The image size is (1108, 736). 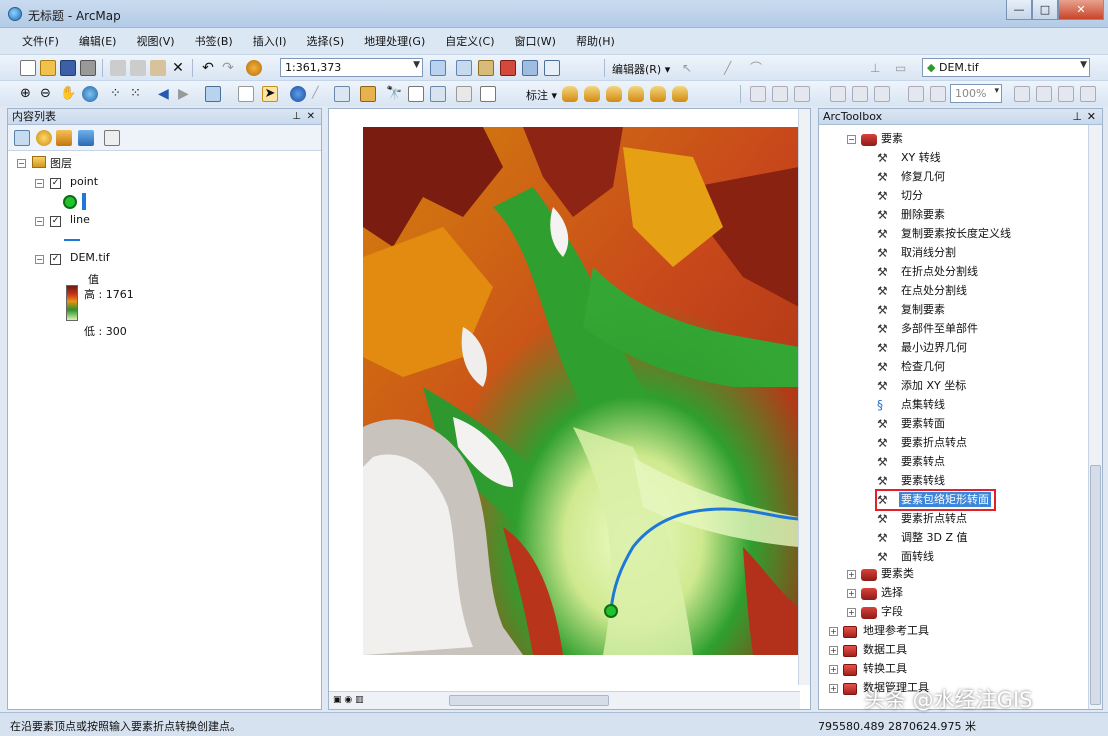 What do you see at coordinates (488, 94) in the screenshot?
I see `hyperlink-icon` at bounding box center [488, 94].